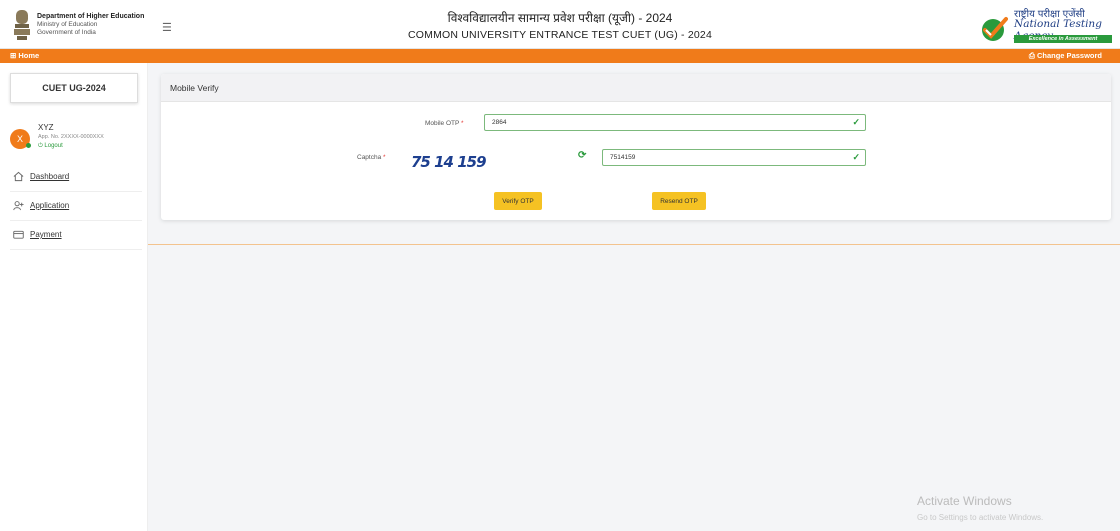  I want to click on home-icon, so click(18, 176).